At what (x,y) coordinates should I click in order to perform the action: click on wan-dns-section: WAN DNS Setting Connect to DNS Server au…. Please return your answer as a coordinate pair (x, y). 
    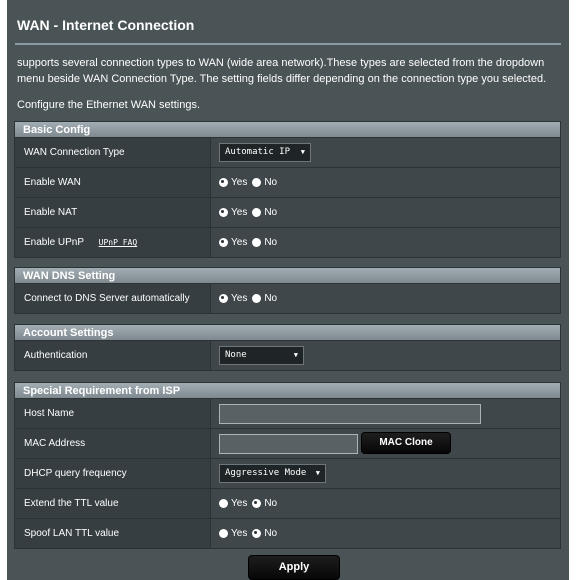
    Looking at the image, I should click on (287, 290).